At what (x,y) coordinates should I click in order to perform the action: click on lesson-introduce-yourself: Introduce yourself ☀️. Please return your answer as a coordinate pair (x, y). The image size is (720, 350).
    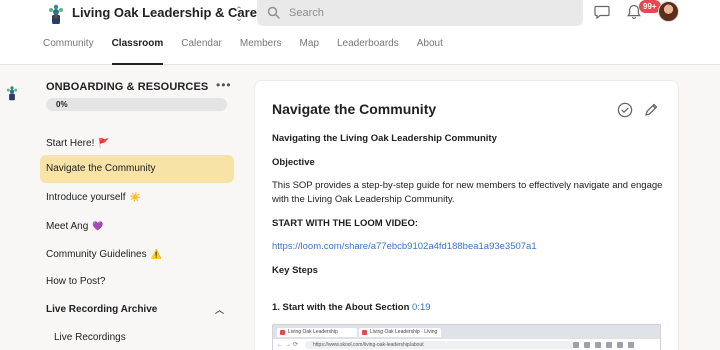
    Looking at the image, I should click on (137, 197).